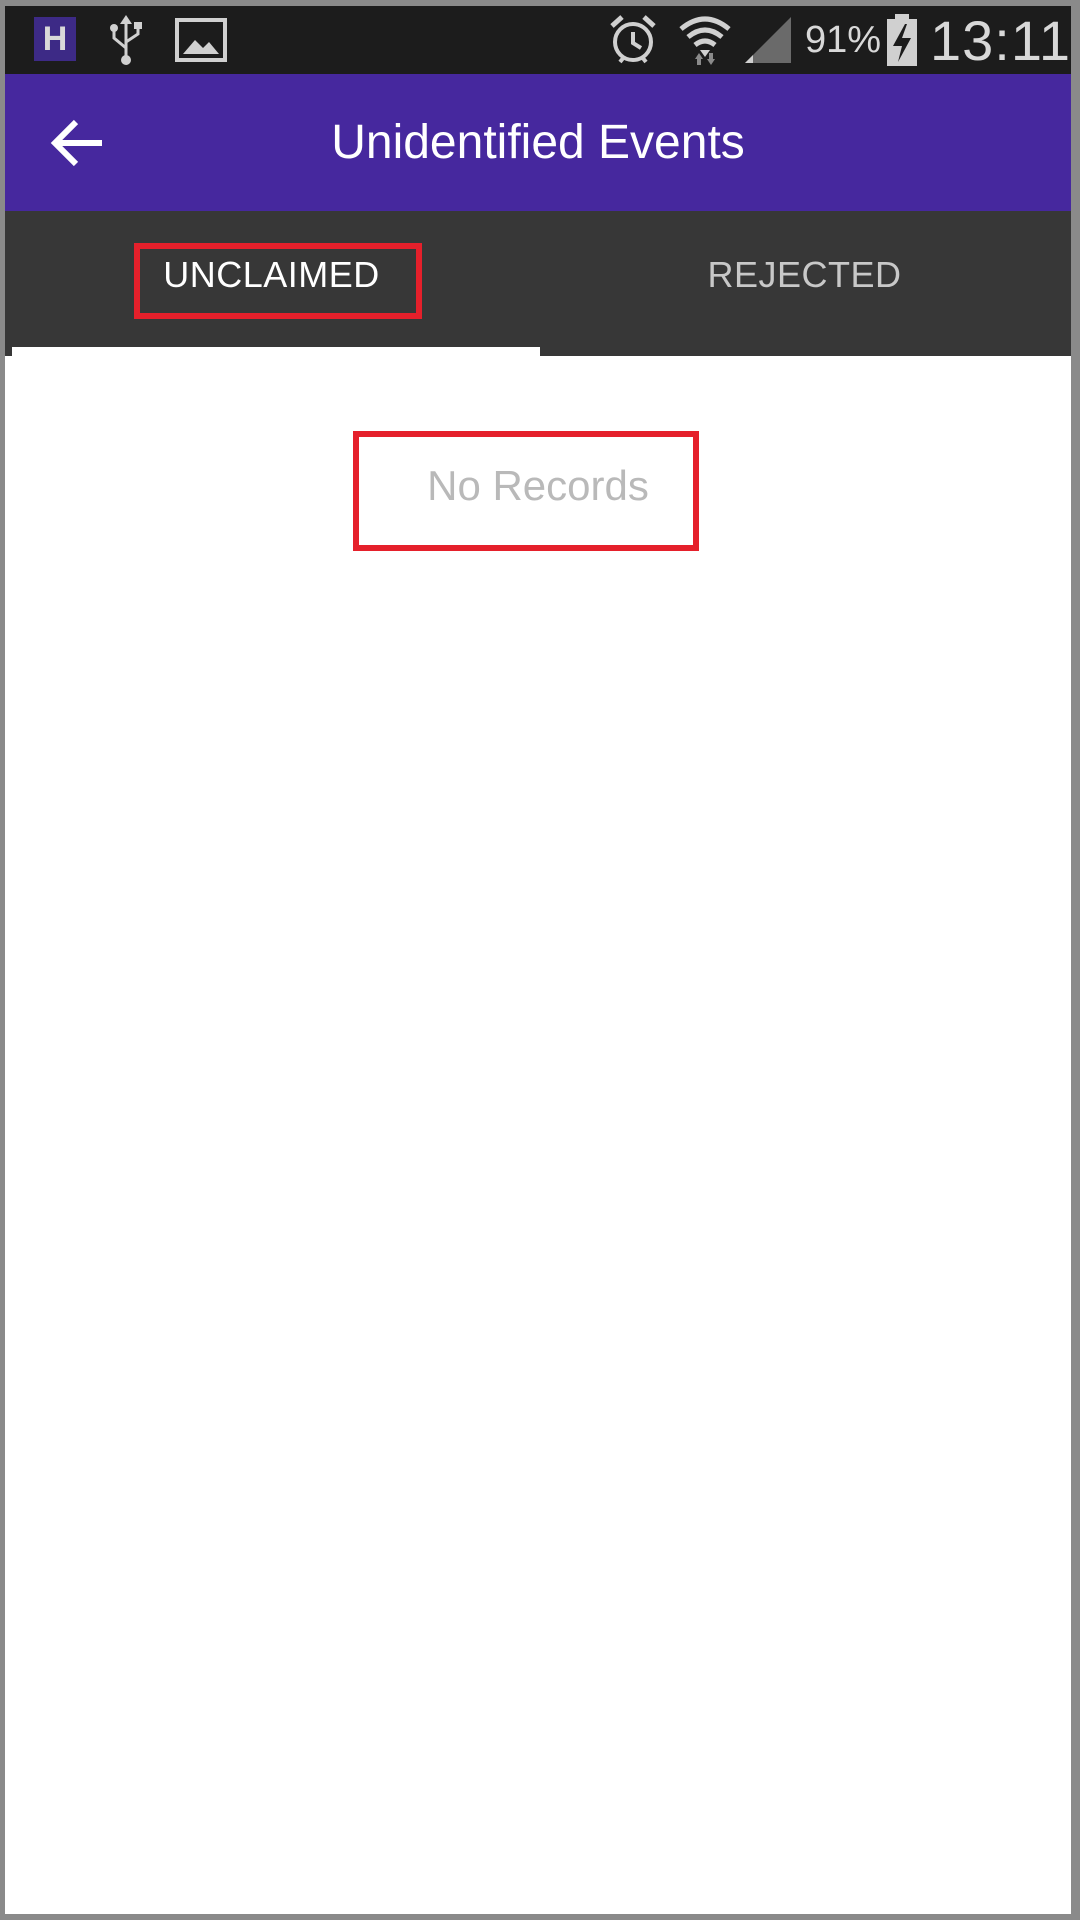  I want to click on status-bar: H 91% 13:11, so click(538, 40).